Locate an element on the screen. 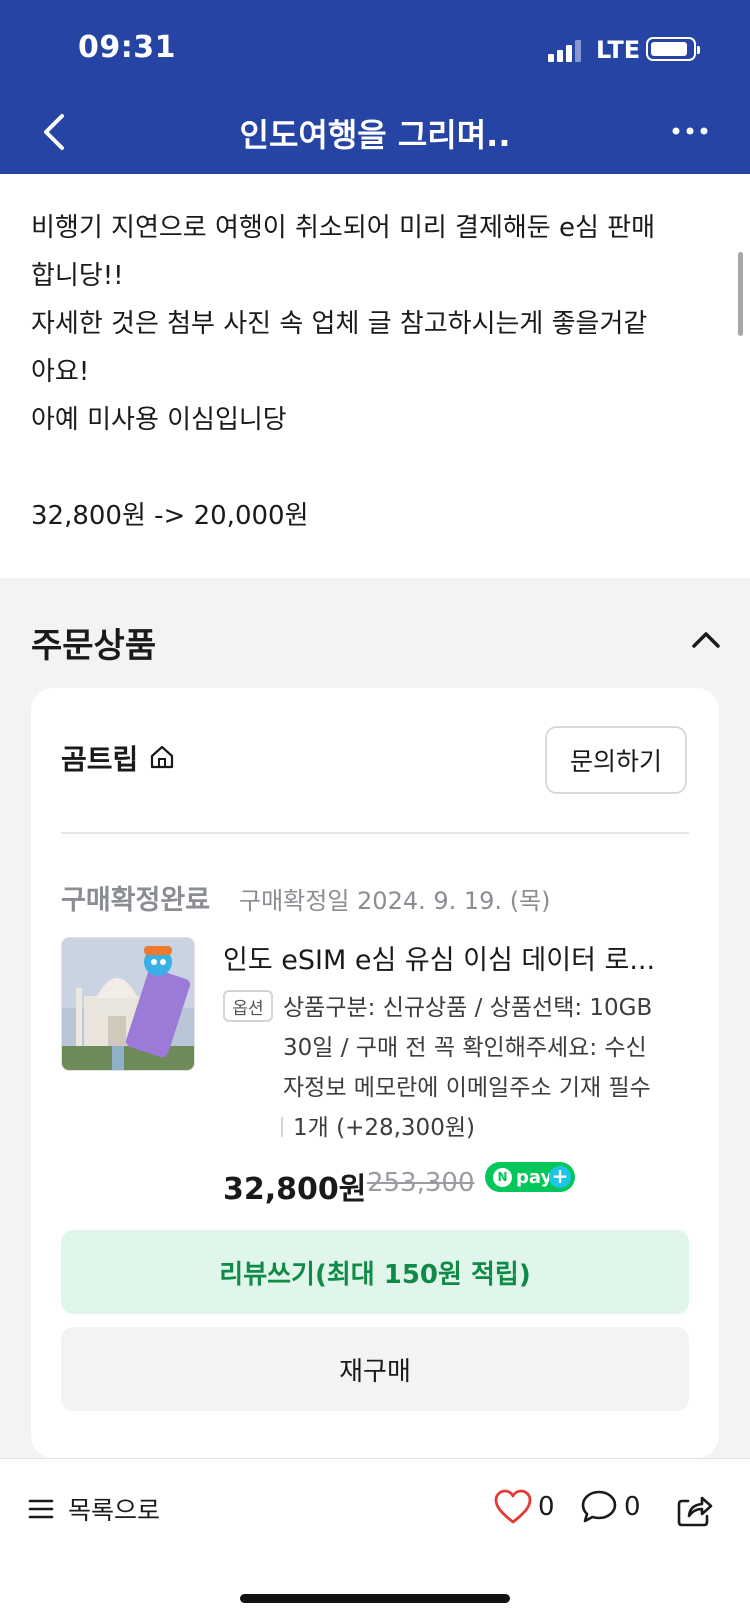 Image resolution: width=750 pixels, height=1623 pixels. more-dots-icon is located at coordinates (690, 131).